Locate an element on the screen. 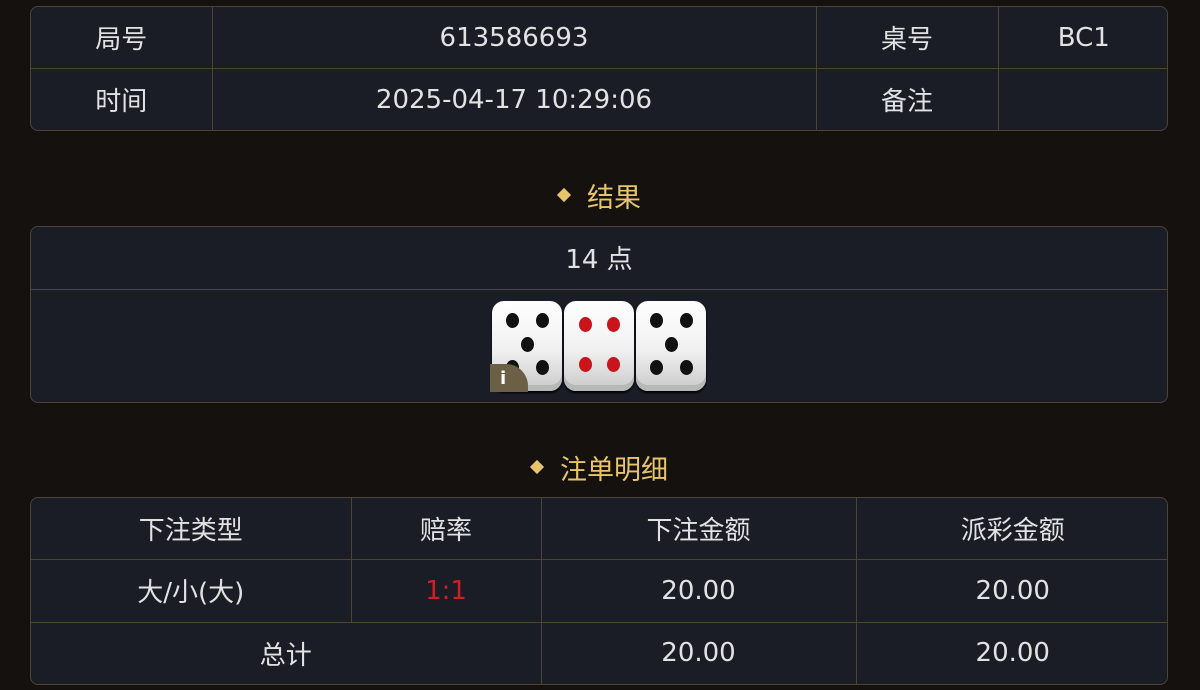 This screenshot has width=1200, height=690. bet-type-cell: 大/小(大) is located at coordinates (191, 591).